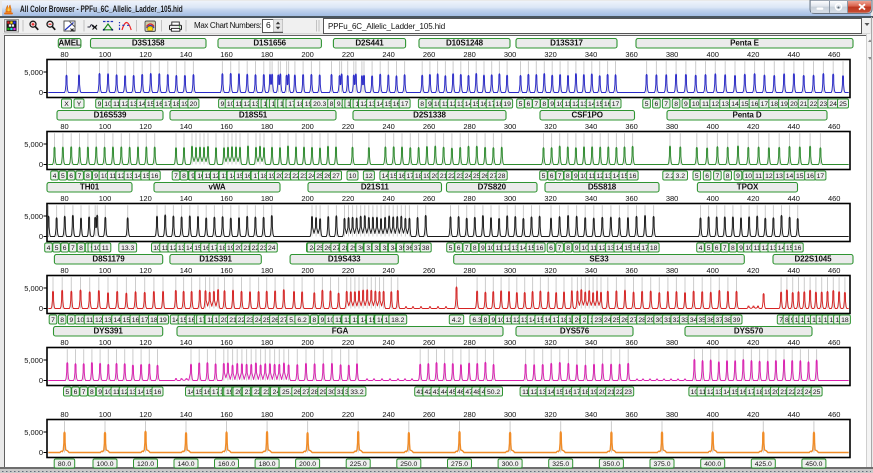 Image resolution: width=873 pixels, height=473 pixels. Describe the element at coordinates (459, 464) in the screenshot. I see `svg-text: 275.0` at that location.